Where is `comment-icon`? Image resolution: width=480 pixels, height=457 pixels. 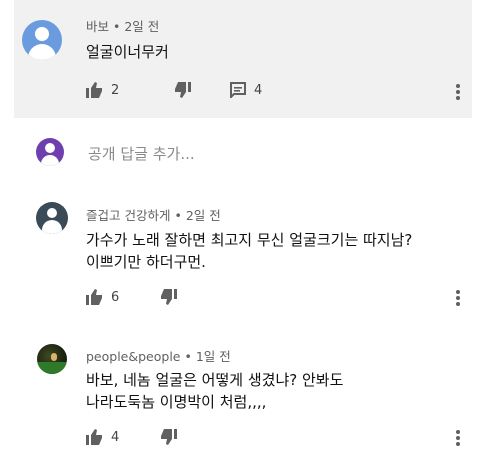 comment-icon is located at coordinates (238, 90).